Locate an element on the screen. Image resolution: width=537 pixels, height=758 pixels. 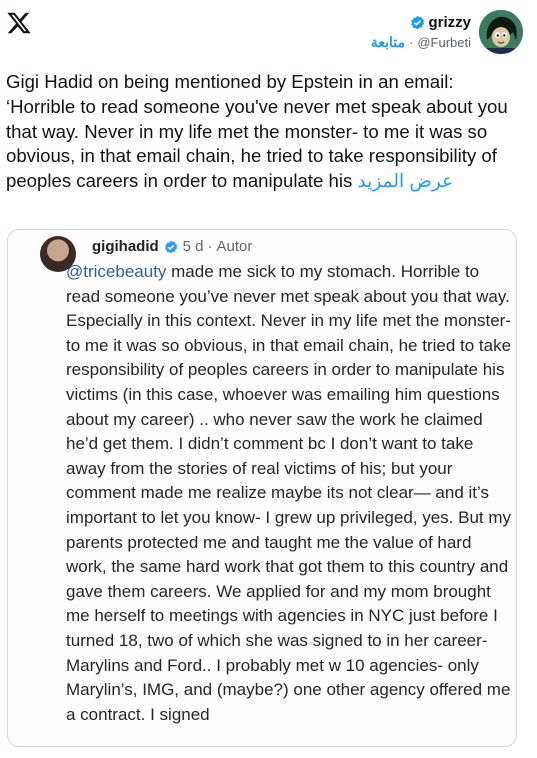
avatar is located at coordinates (501, 32).